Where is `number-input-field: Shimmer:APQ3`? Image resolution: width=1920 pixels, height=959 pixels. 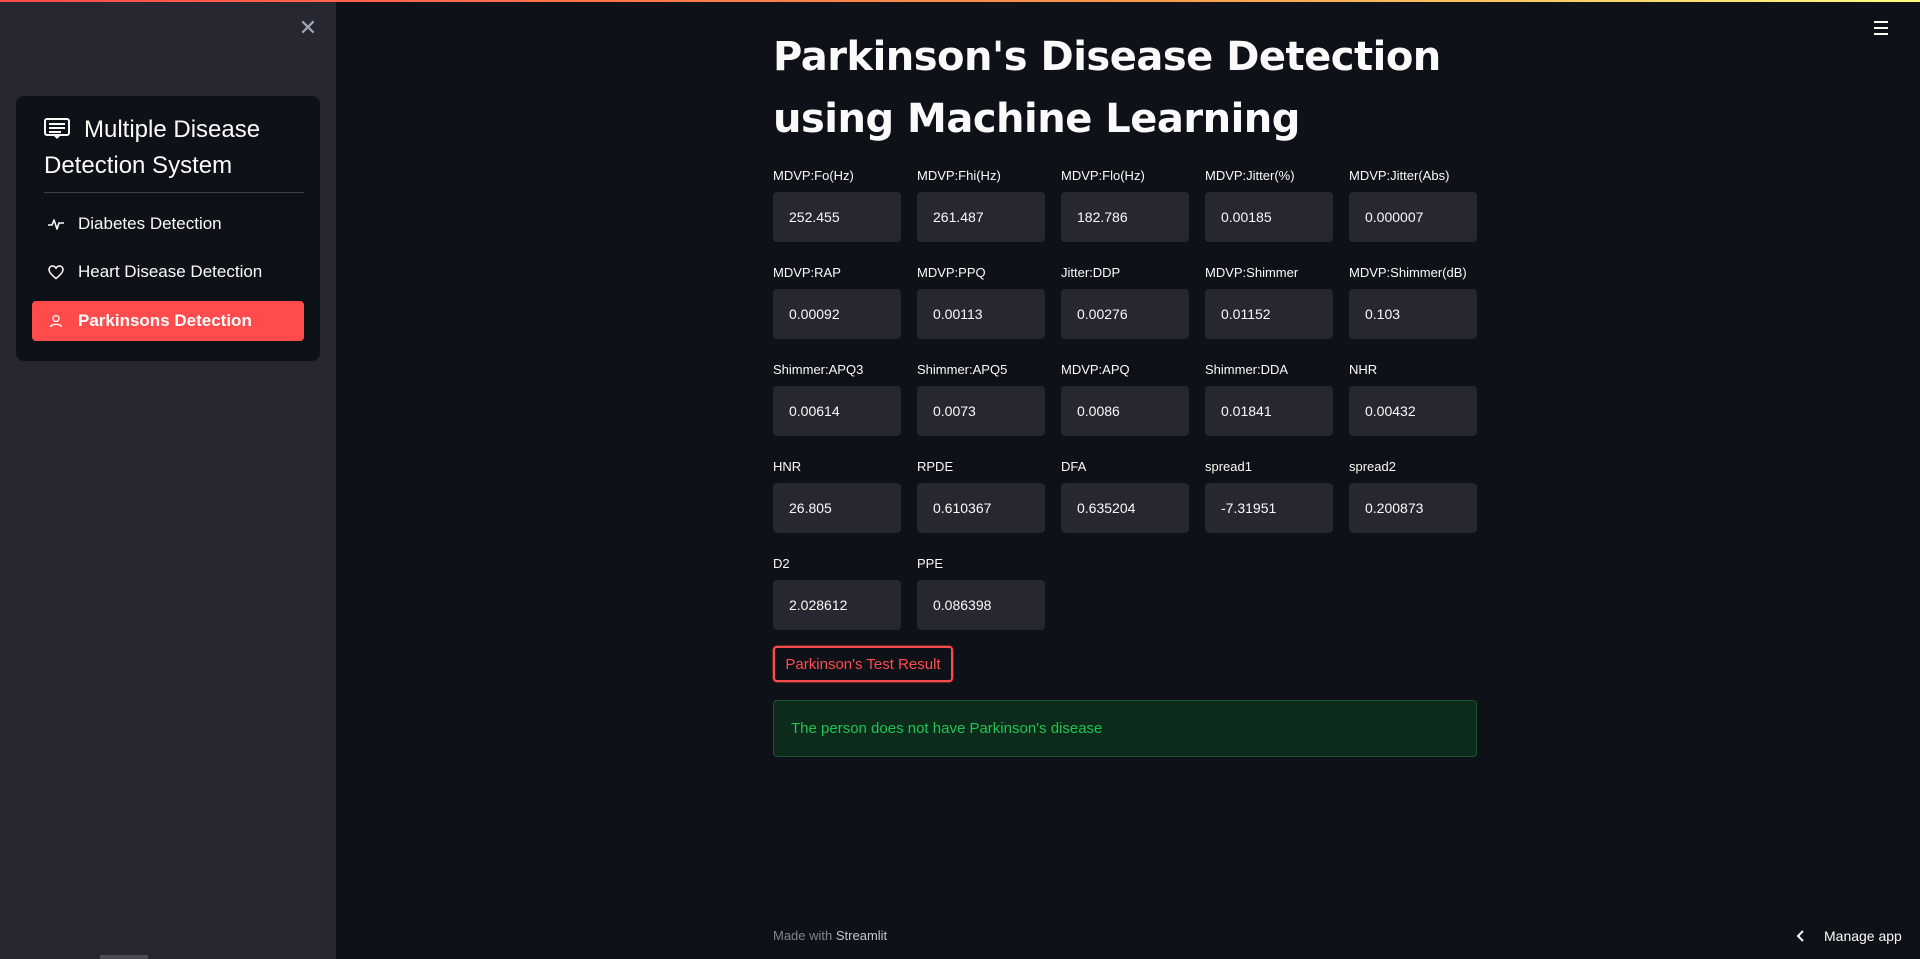 number-input-field: Shimmer:APQ3 is located at coordinates (837, 398).